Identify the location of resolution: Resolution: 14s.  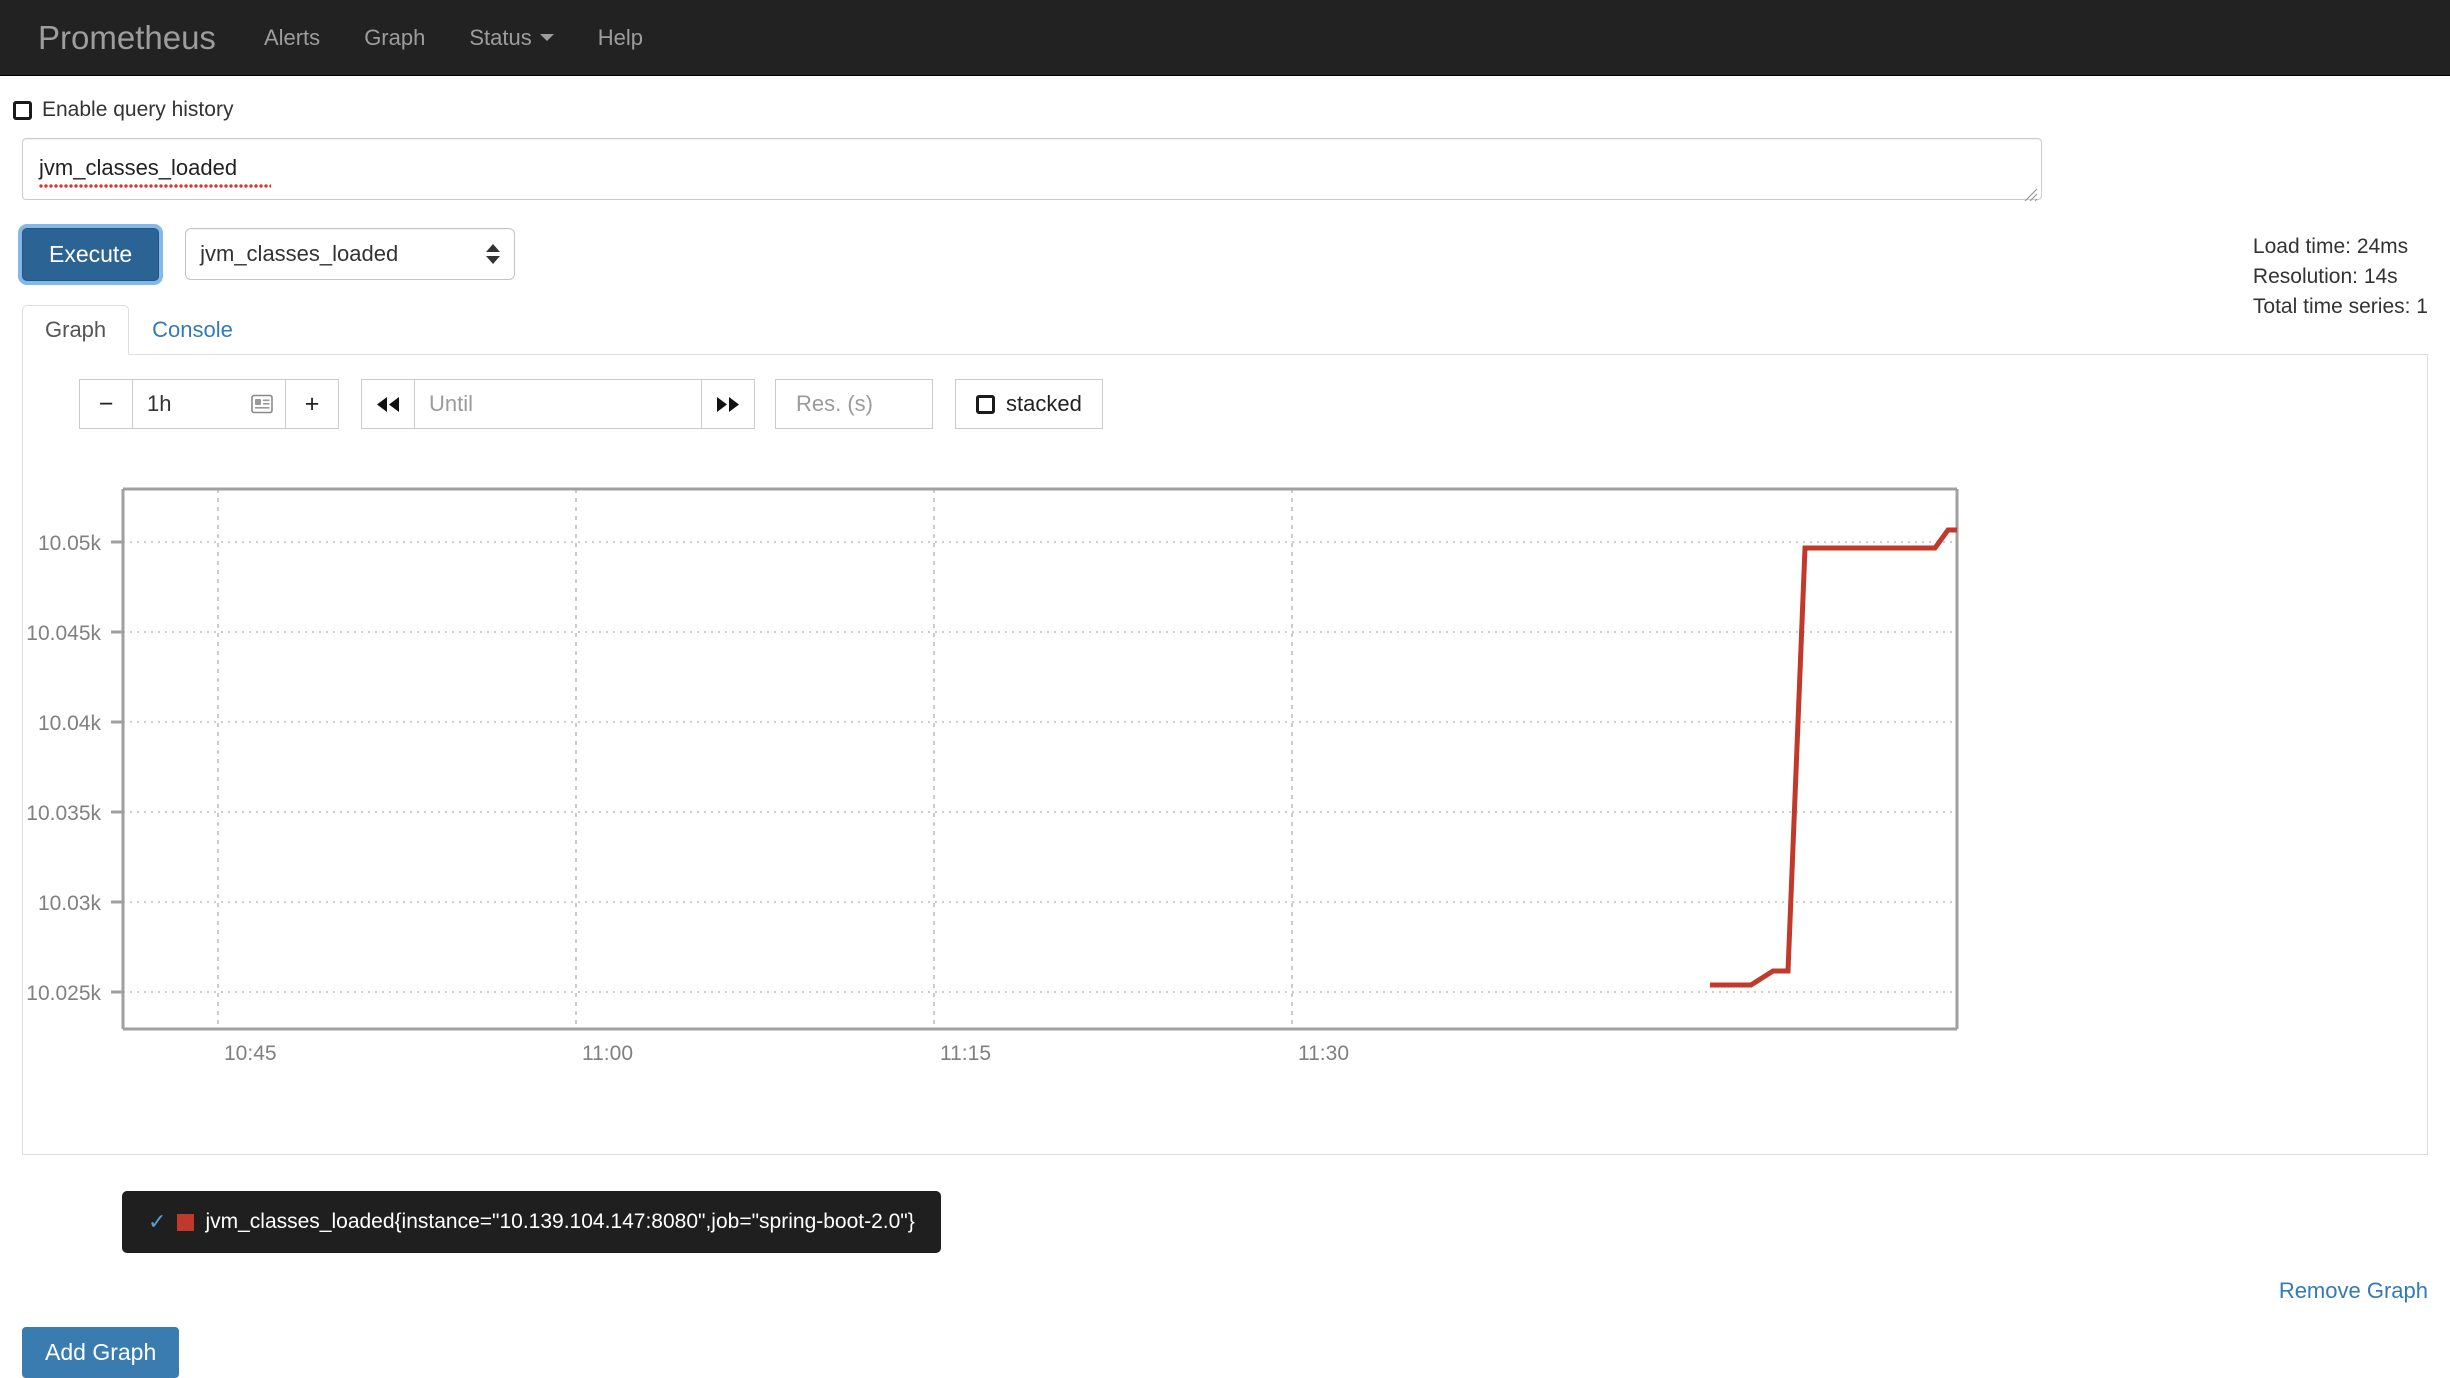
(2325, 276).